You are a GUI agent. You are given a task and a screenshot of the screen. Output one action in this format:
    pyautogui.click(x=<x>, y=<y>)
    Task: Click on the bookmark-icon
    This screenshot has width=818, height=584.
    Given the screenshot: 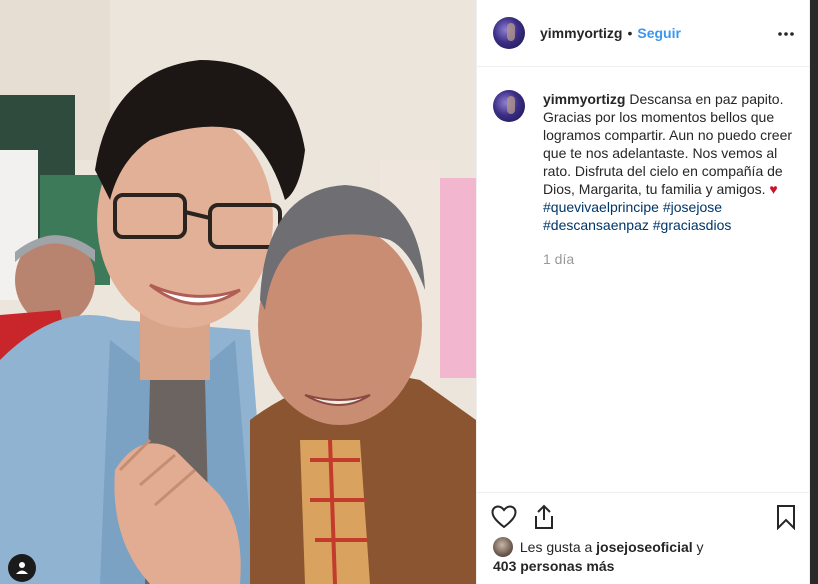 What is the action you would take?
    pyautogui.click(x=786, y=517)
    